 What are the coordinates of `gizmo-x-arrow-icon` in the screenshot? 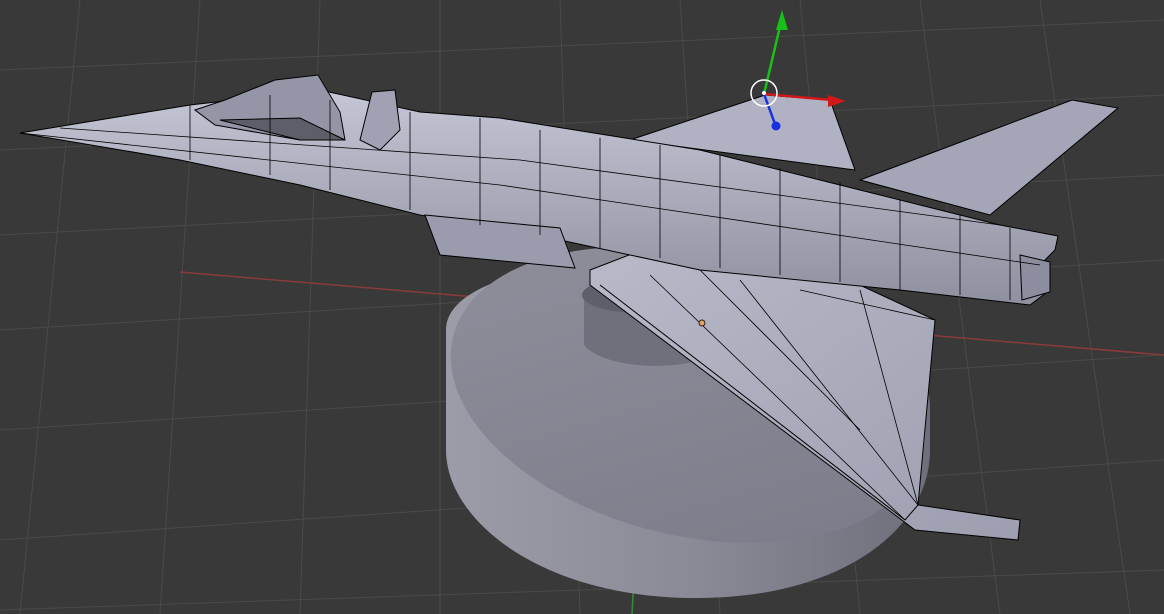 It's located at (837, 101).